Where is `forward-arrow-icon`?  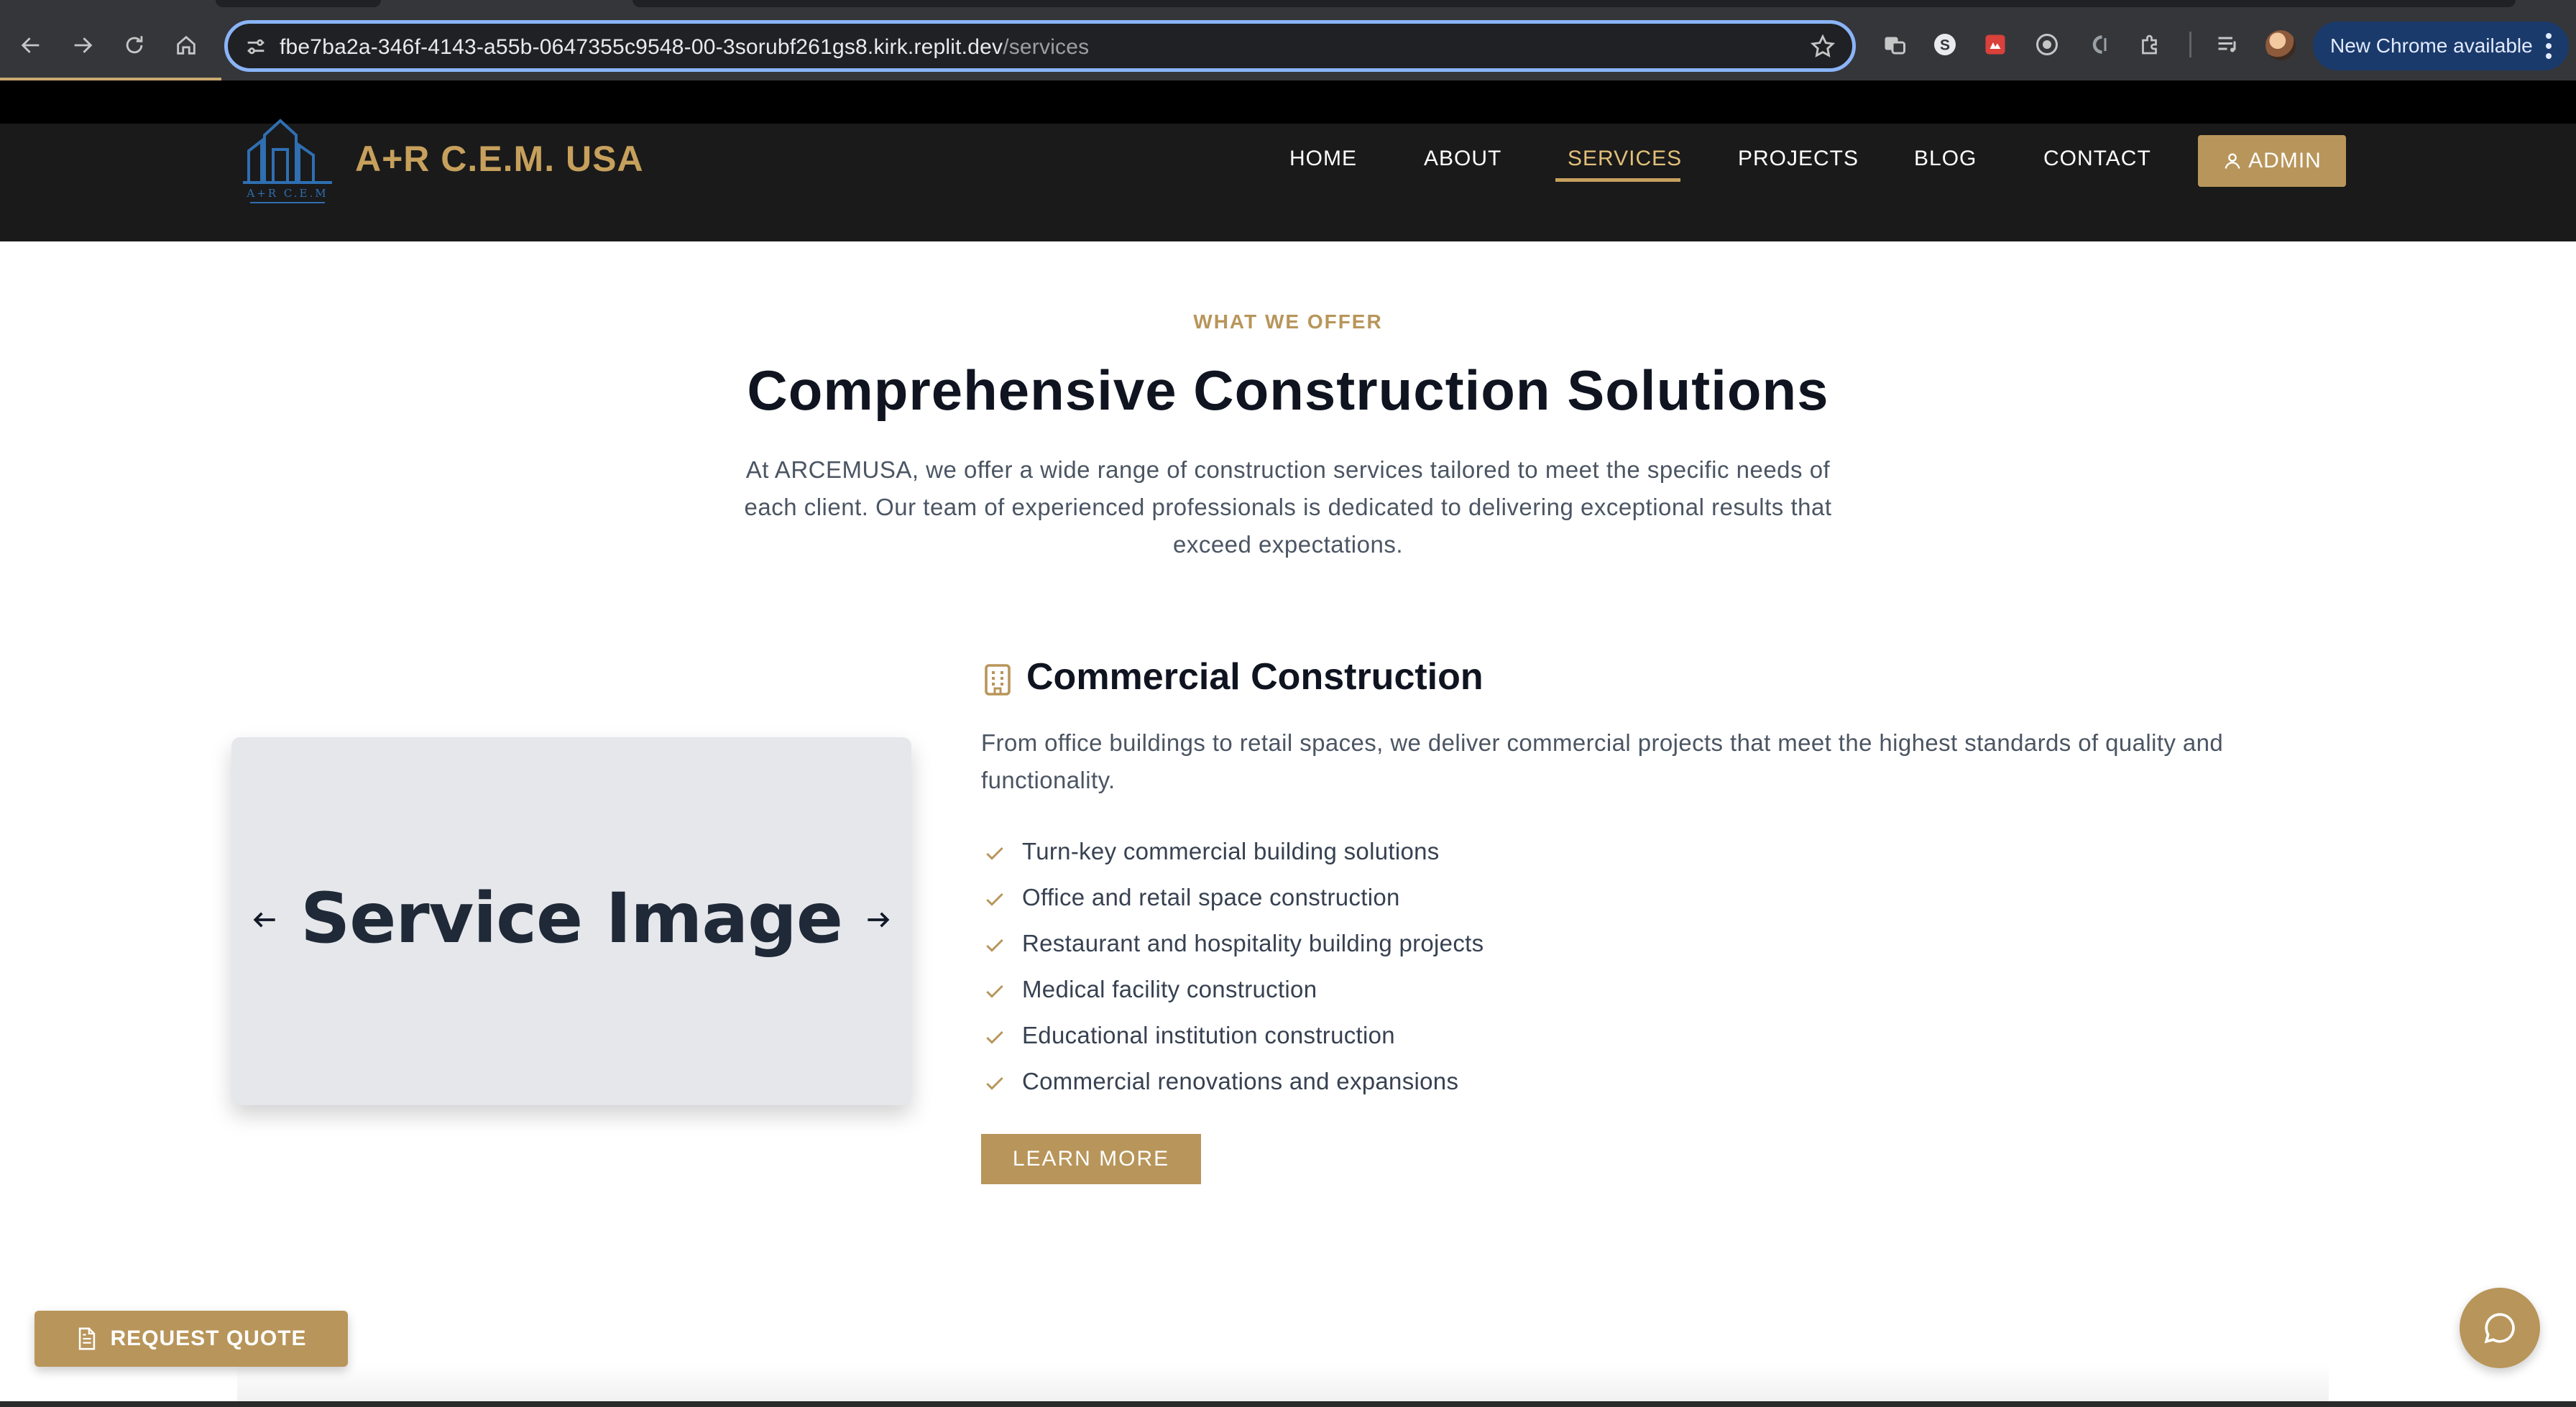 forward-arrow-icon is located at coordinates (83, 45).